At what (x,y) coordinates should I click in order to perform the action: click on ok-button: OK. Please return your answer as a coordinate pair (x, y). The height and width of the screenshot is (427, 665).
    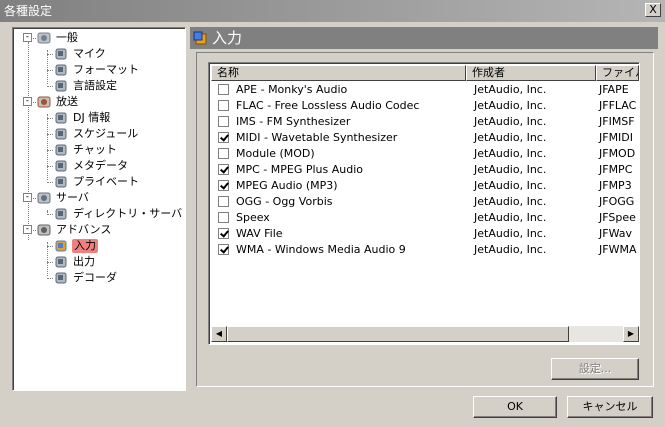
    Looking at the image, I should click on (515, 407).